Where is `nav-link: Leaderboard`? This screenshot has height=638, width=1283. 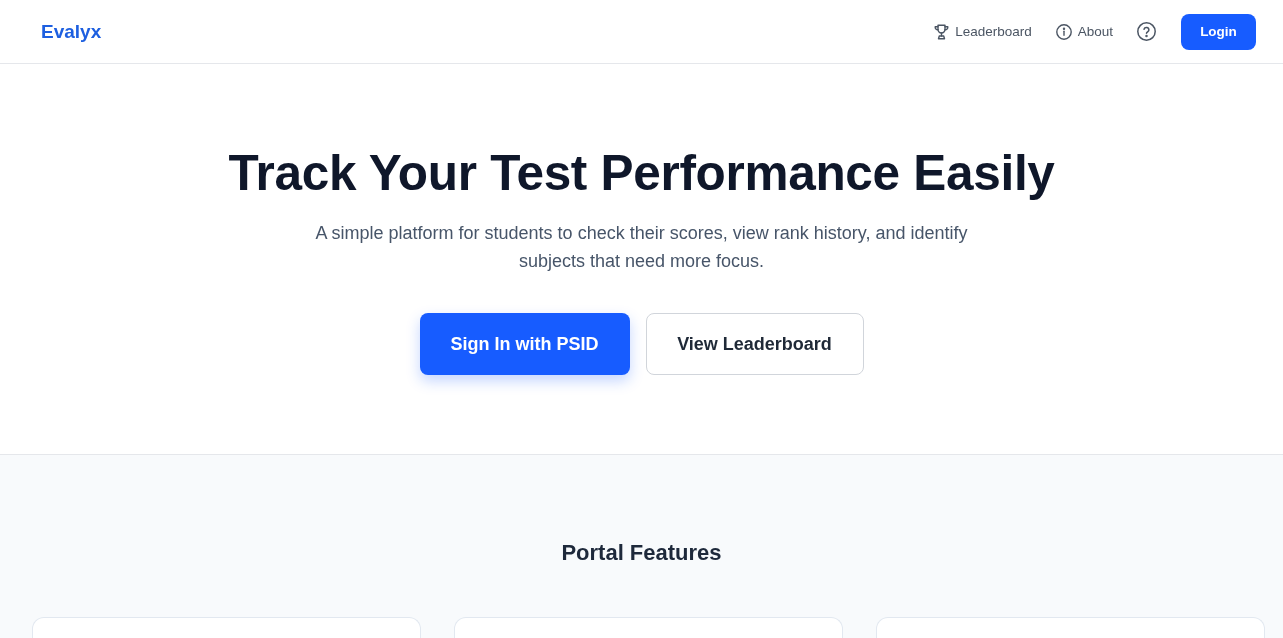 nav-link: Leaderboard is located at coordinates (983, 31).